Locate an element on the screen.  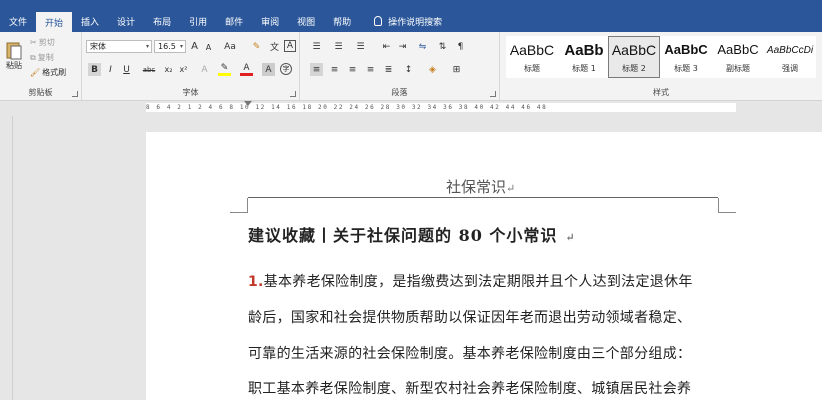
change-case-button: Aa is located at coordinates (230, 46).